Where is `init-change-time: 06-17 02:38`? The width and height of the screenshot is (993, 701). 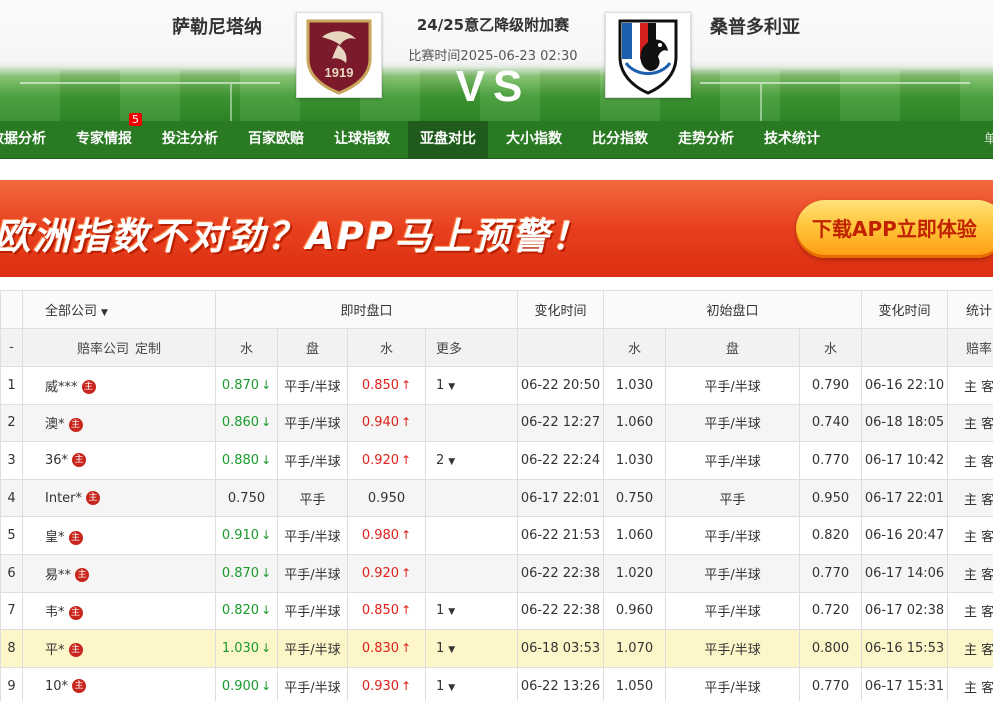
init-change-time: 06-17 02:38 is located at coordinates (905, 611).